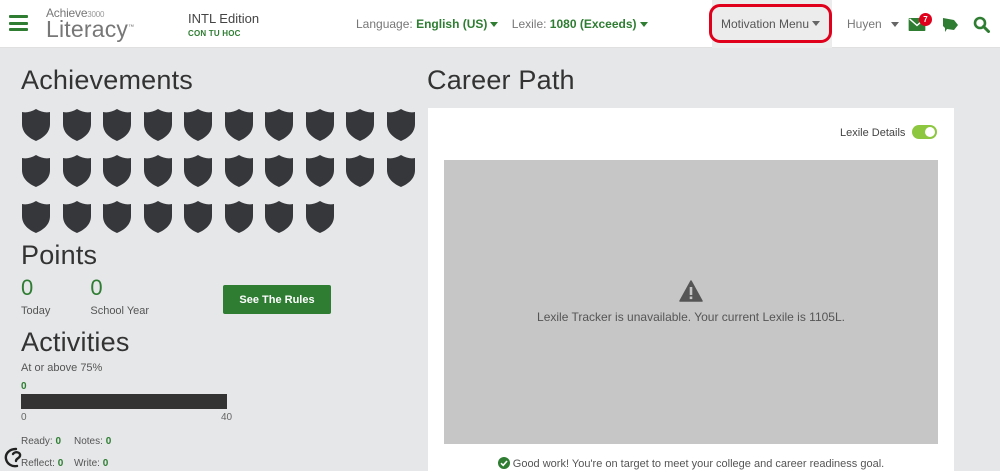 Image resolution: width=1000 pixels, height=471 pixels. I want to click on points-school-year: 0 School Year, so click(120, 296).